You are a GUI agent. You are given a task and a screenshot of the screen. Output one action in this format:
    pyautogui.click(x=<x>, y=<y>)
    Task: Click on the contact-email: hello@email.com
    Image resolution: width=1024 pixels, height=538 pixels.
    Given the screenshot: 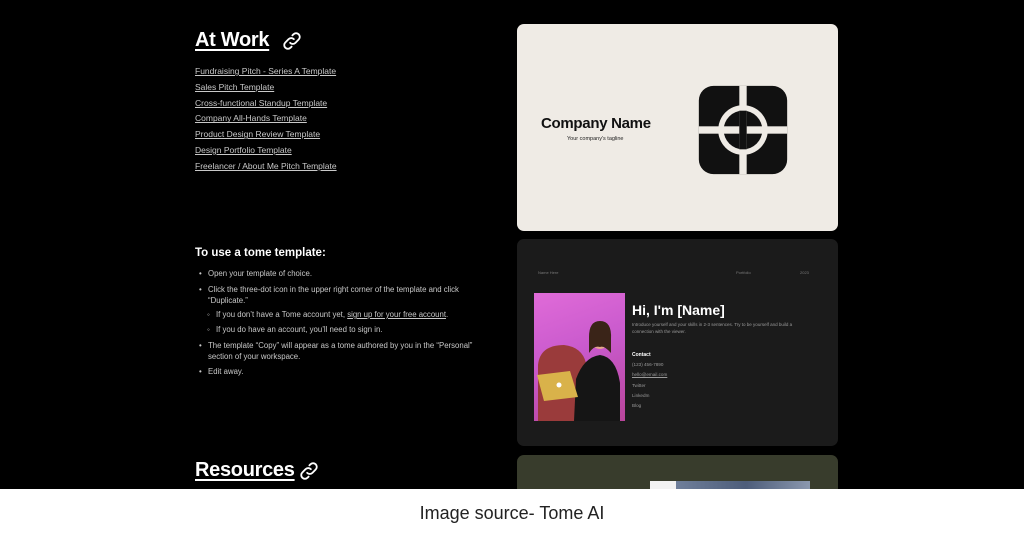 What is the action you would take?
    pyautogui.click(x=649, y=374)
    